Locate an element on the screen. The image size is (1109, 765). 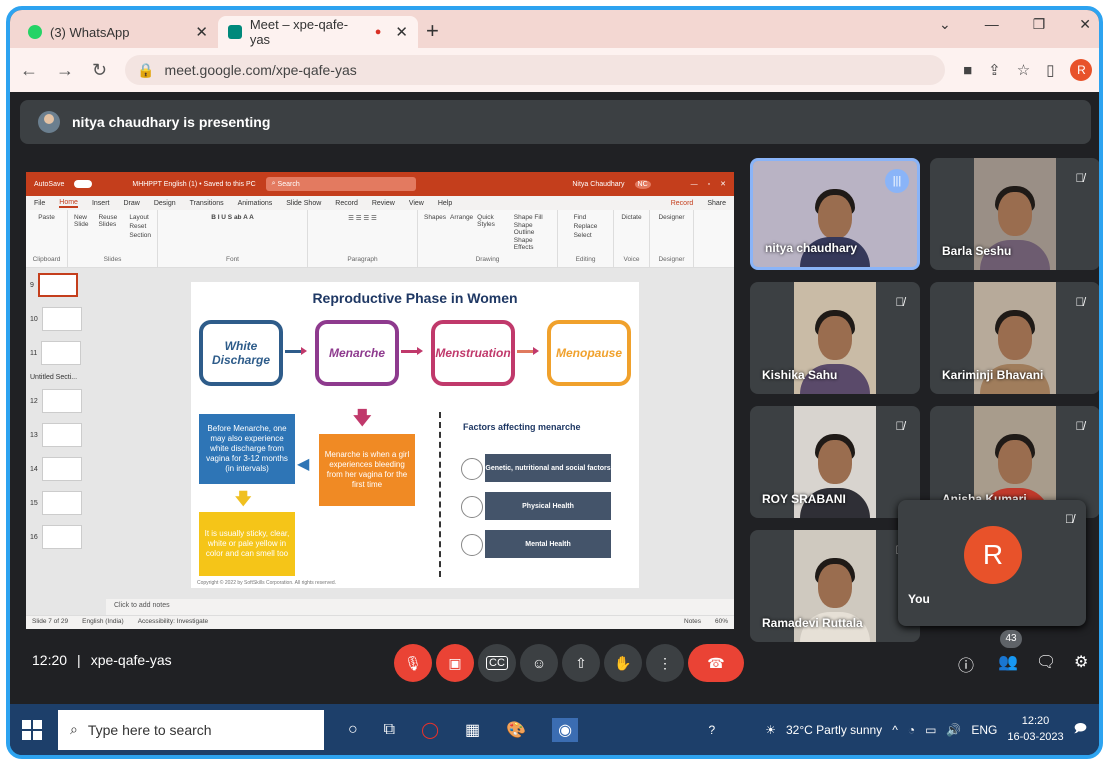
task-view-icon: ⧉ is located at coordinates (389, 730).